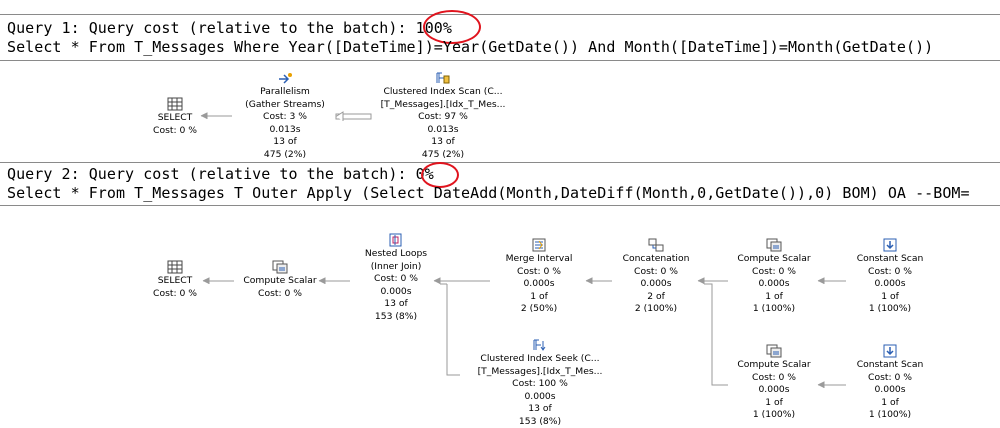  Describe the element at coordinates (656, 245) in the screenshot. I see `concatenation-icon` at that location.